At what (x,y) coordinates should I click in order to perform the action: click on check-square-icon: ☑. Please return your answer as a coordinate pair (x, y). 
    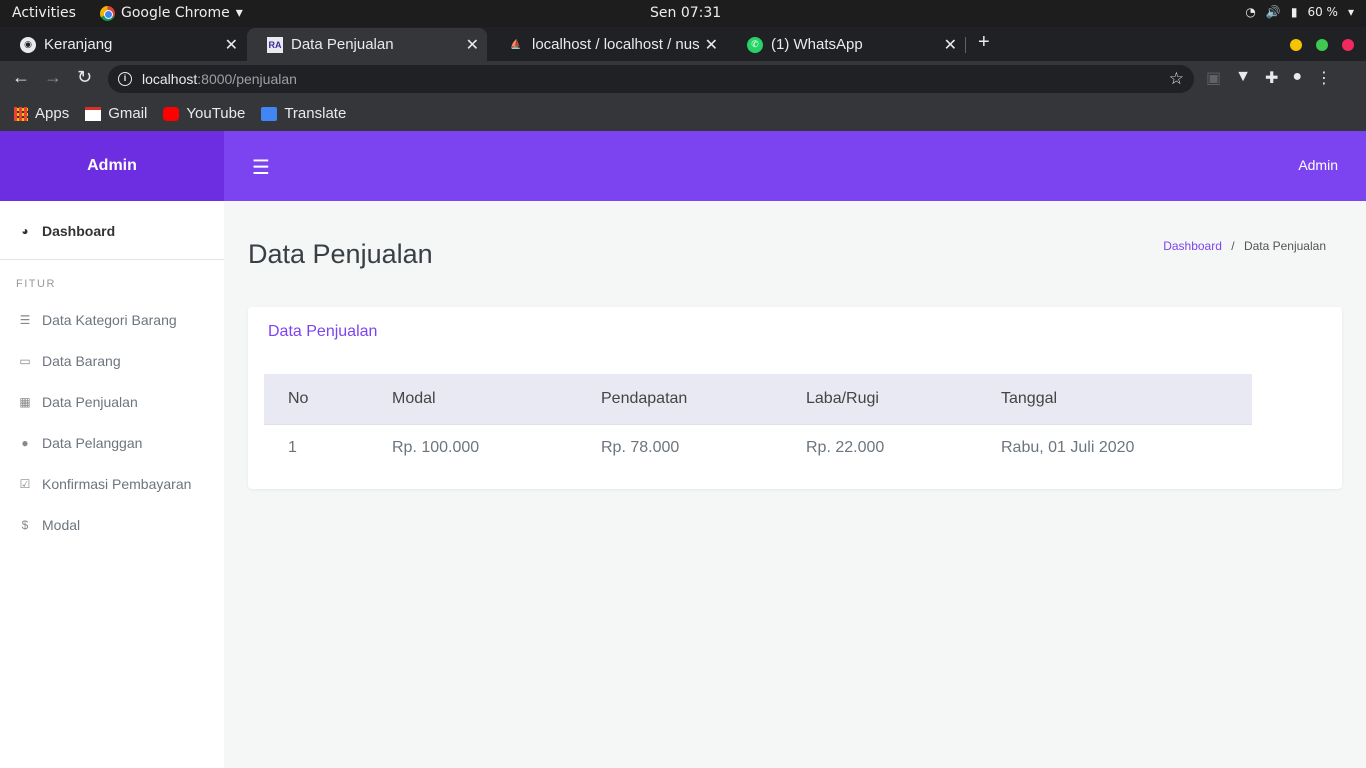
    Looking at the image, I should click on (25, 484).